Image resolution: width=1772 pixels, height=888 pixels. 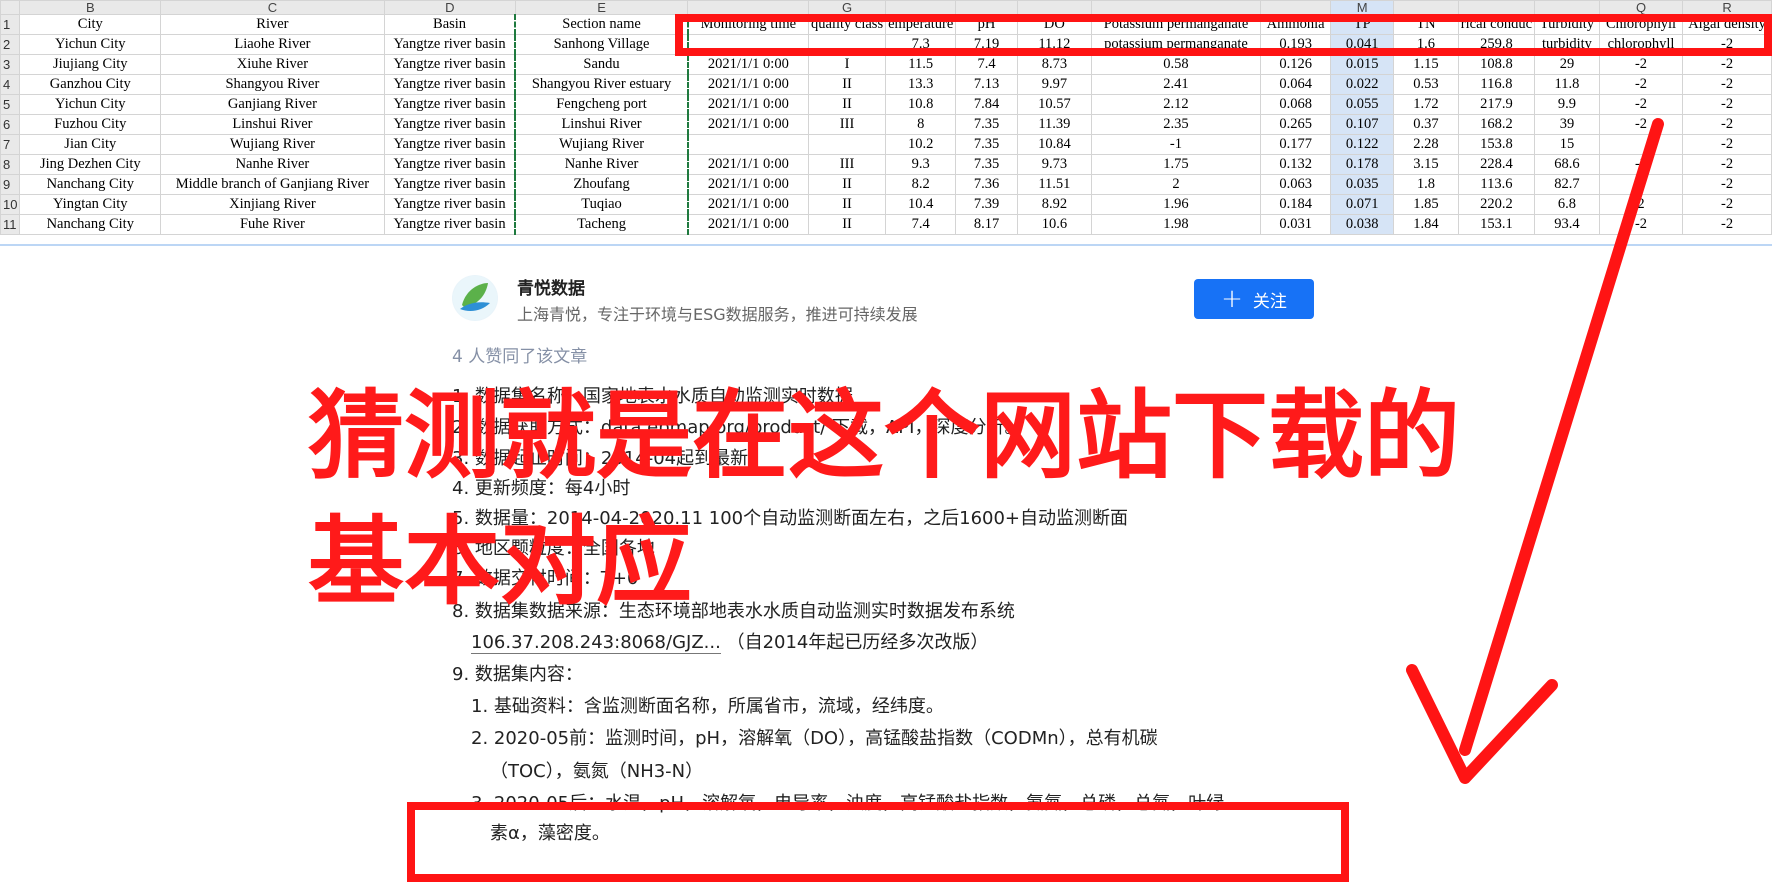 What do you see at coordinates (1176, 104) in the screenshot?
I see `table-cell: 2.12` at bounding box center [1176, 104].